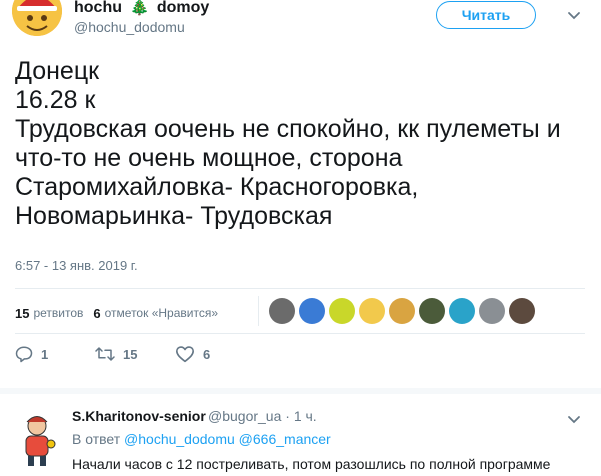  I want to click on like-button: 6, so click(192, 354).